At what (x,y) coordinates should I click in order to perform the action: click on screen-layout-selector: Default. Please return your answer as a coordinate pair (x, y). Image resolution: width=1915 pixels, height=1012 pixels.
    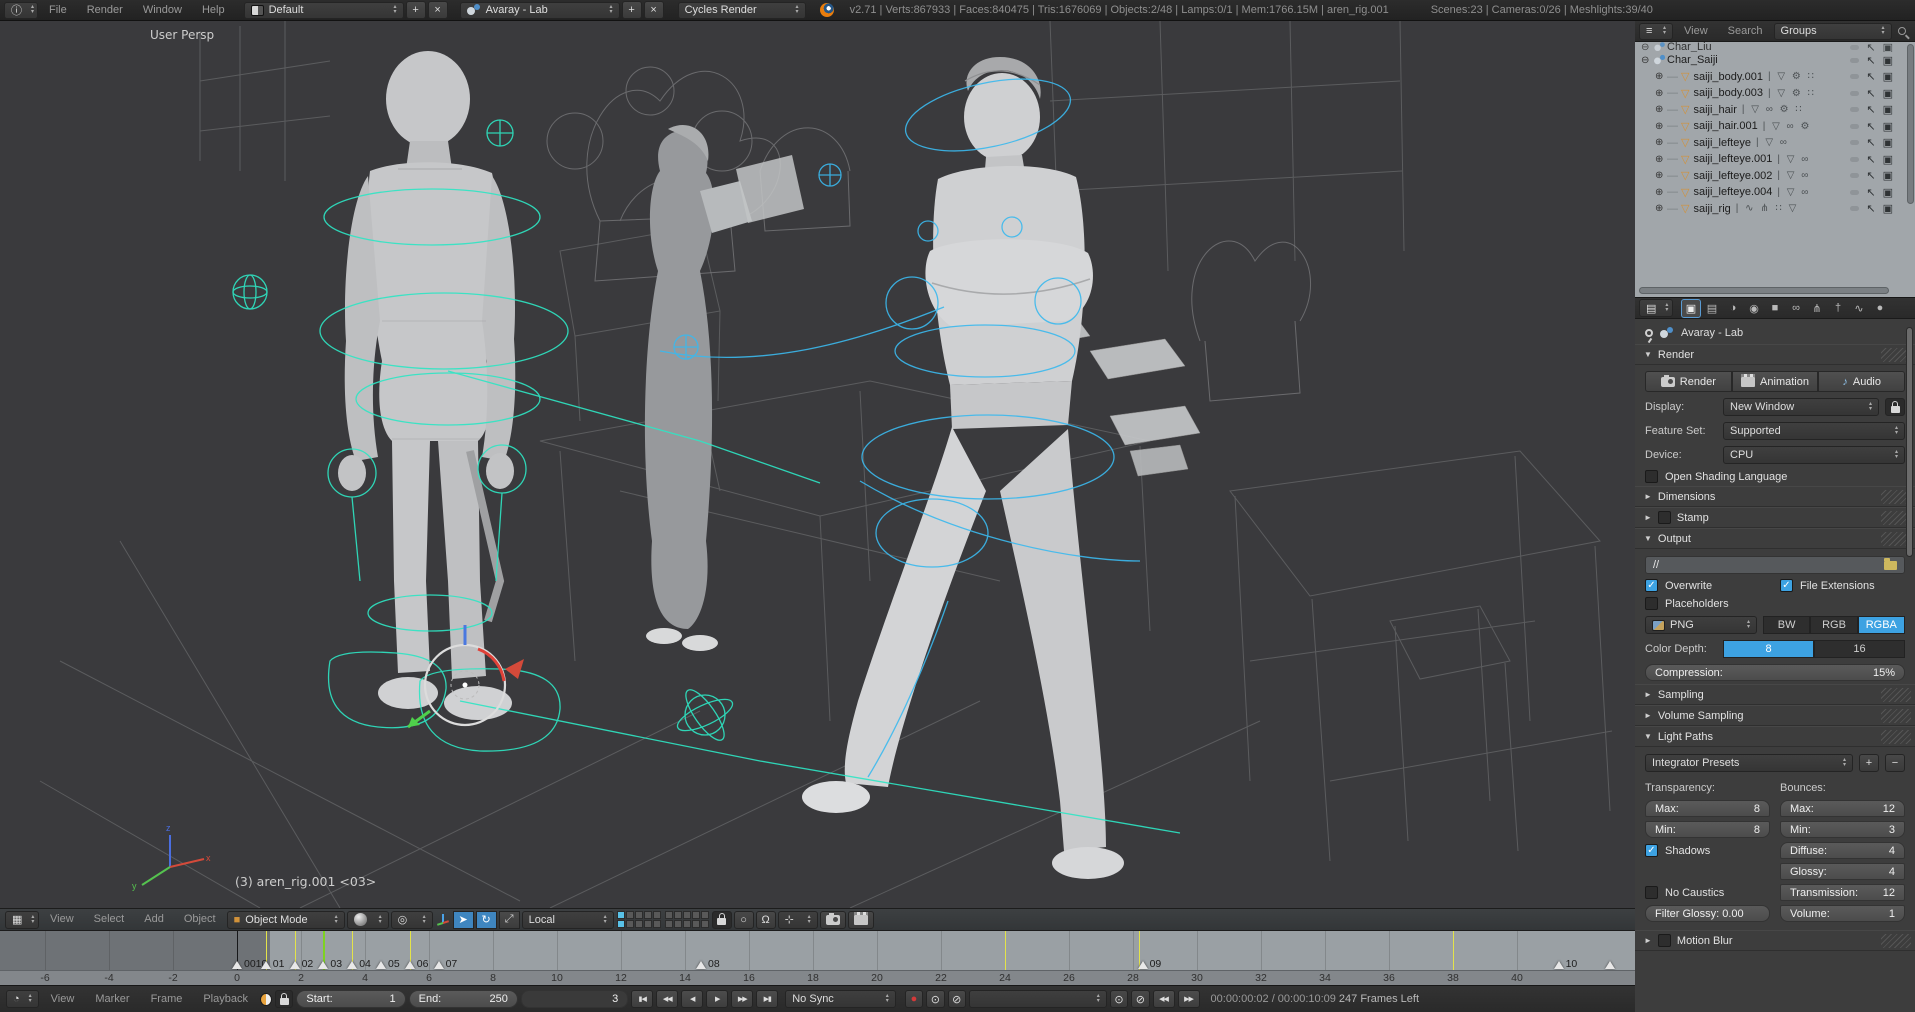
    Looking at the image, I should click on (323, 10).